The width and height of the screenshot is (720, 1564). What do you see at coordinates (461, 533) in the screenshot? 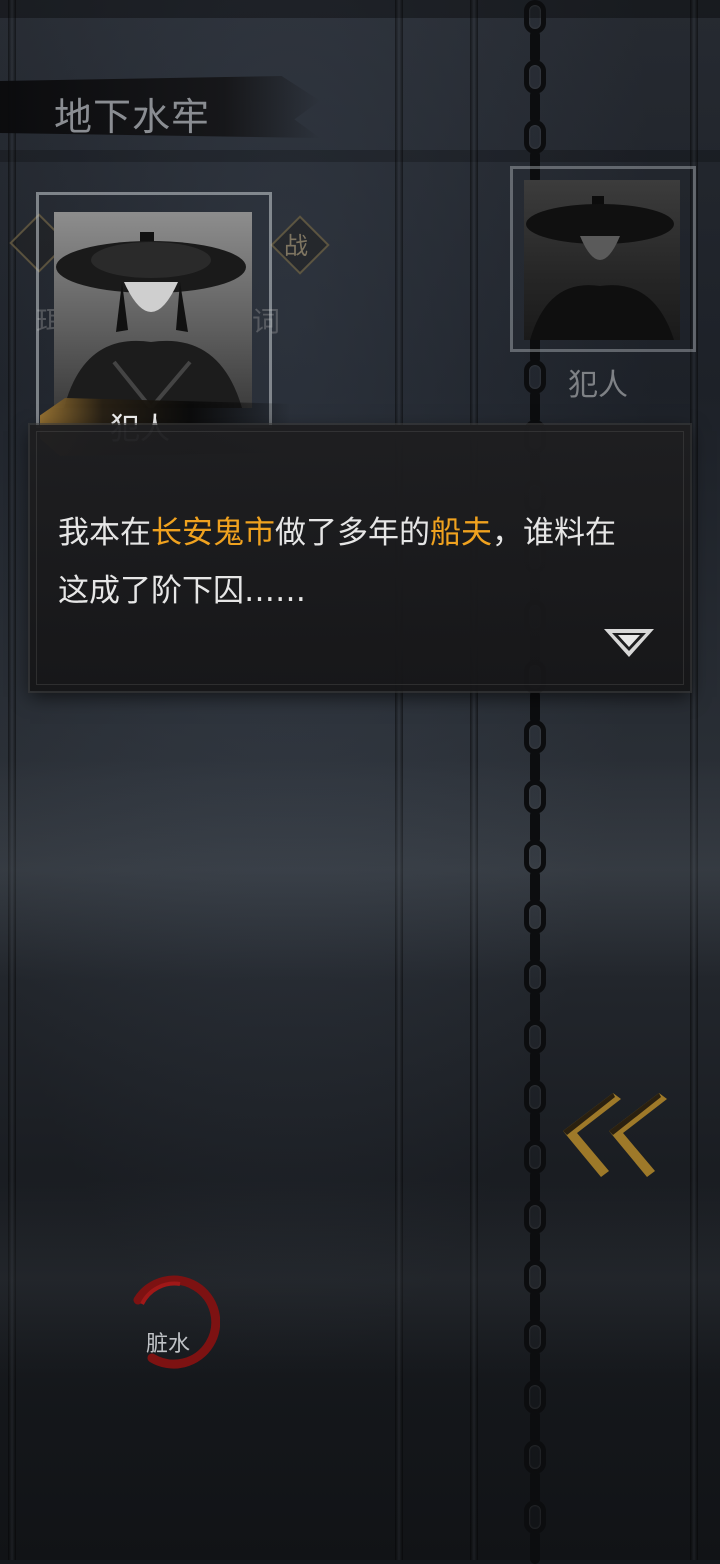
I see `highlight-keyword: 船夫` at bounding box center [461, 533].